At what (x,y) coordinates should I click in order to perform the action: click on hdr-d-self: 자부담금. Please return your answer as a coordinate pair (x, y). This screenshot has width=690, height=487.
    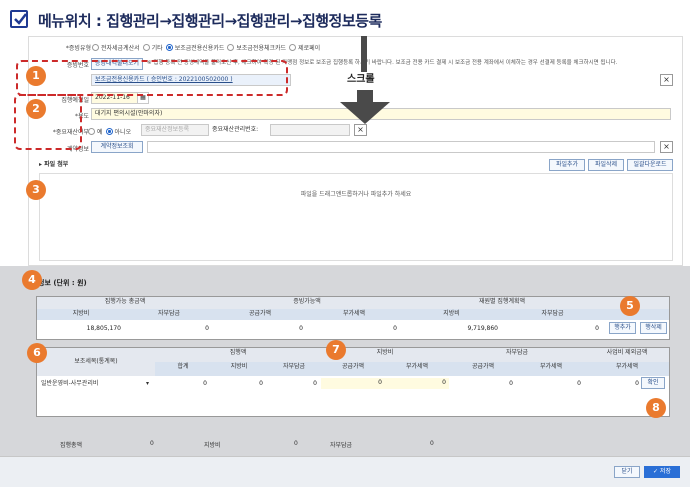
    Looking at the image, I should click on (294, 369).